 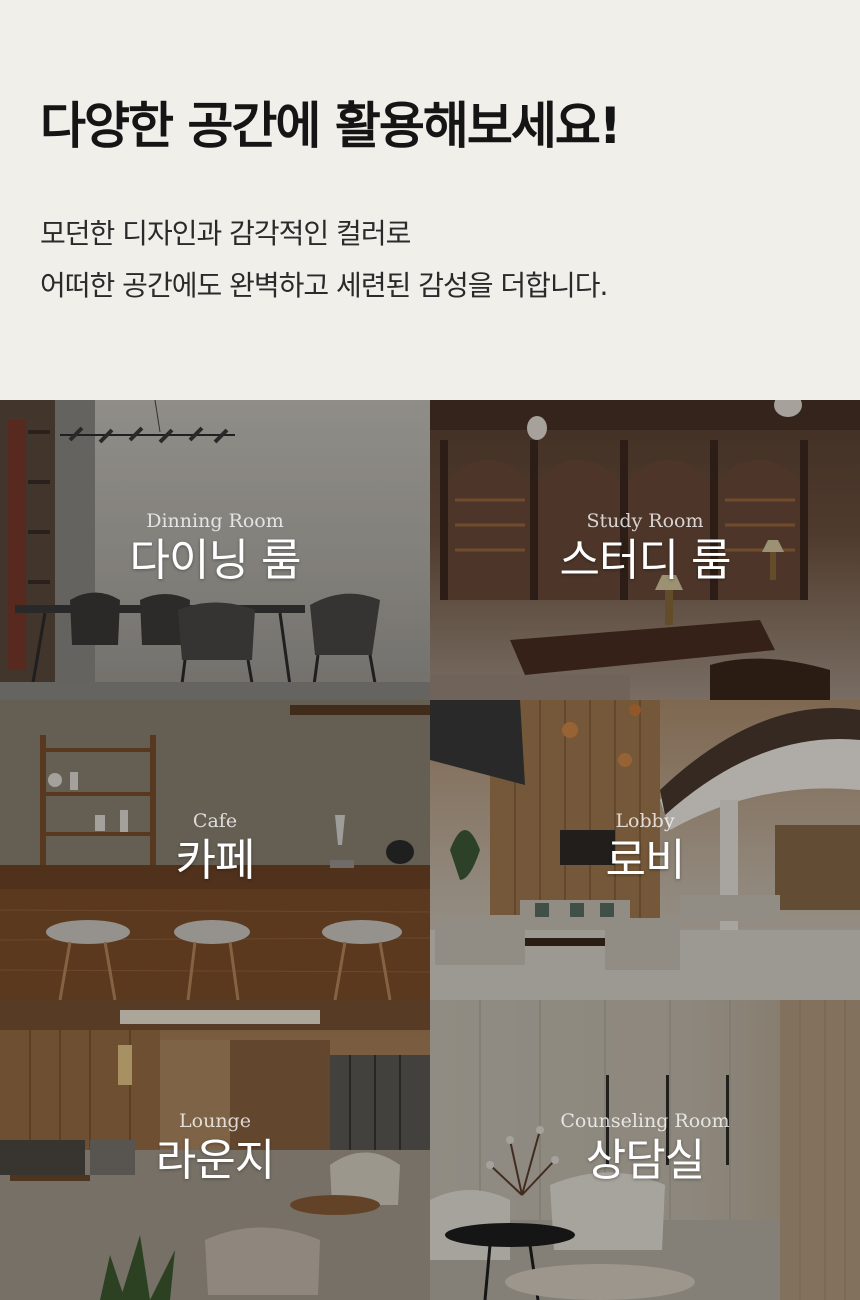 I want to click on tile-label: Lounge 라운지, so click(x=215, y=1148).